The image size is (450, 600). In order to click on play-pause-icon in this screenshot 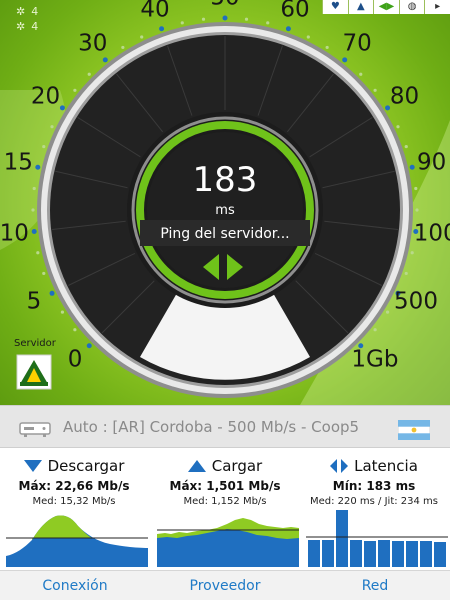, I will do `click(224, 267)`.